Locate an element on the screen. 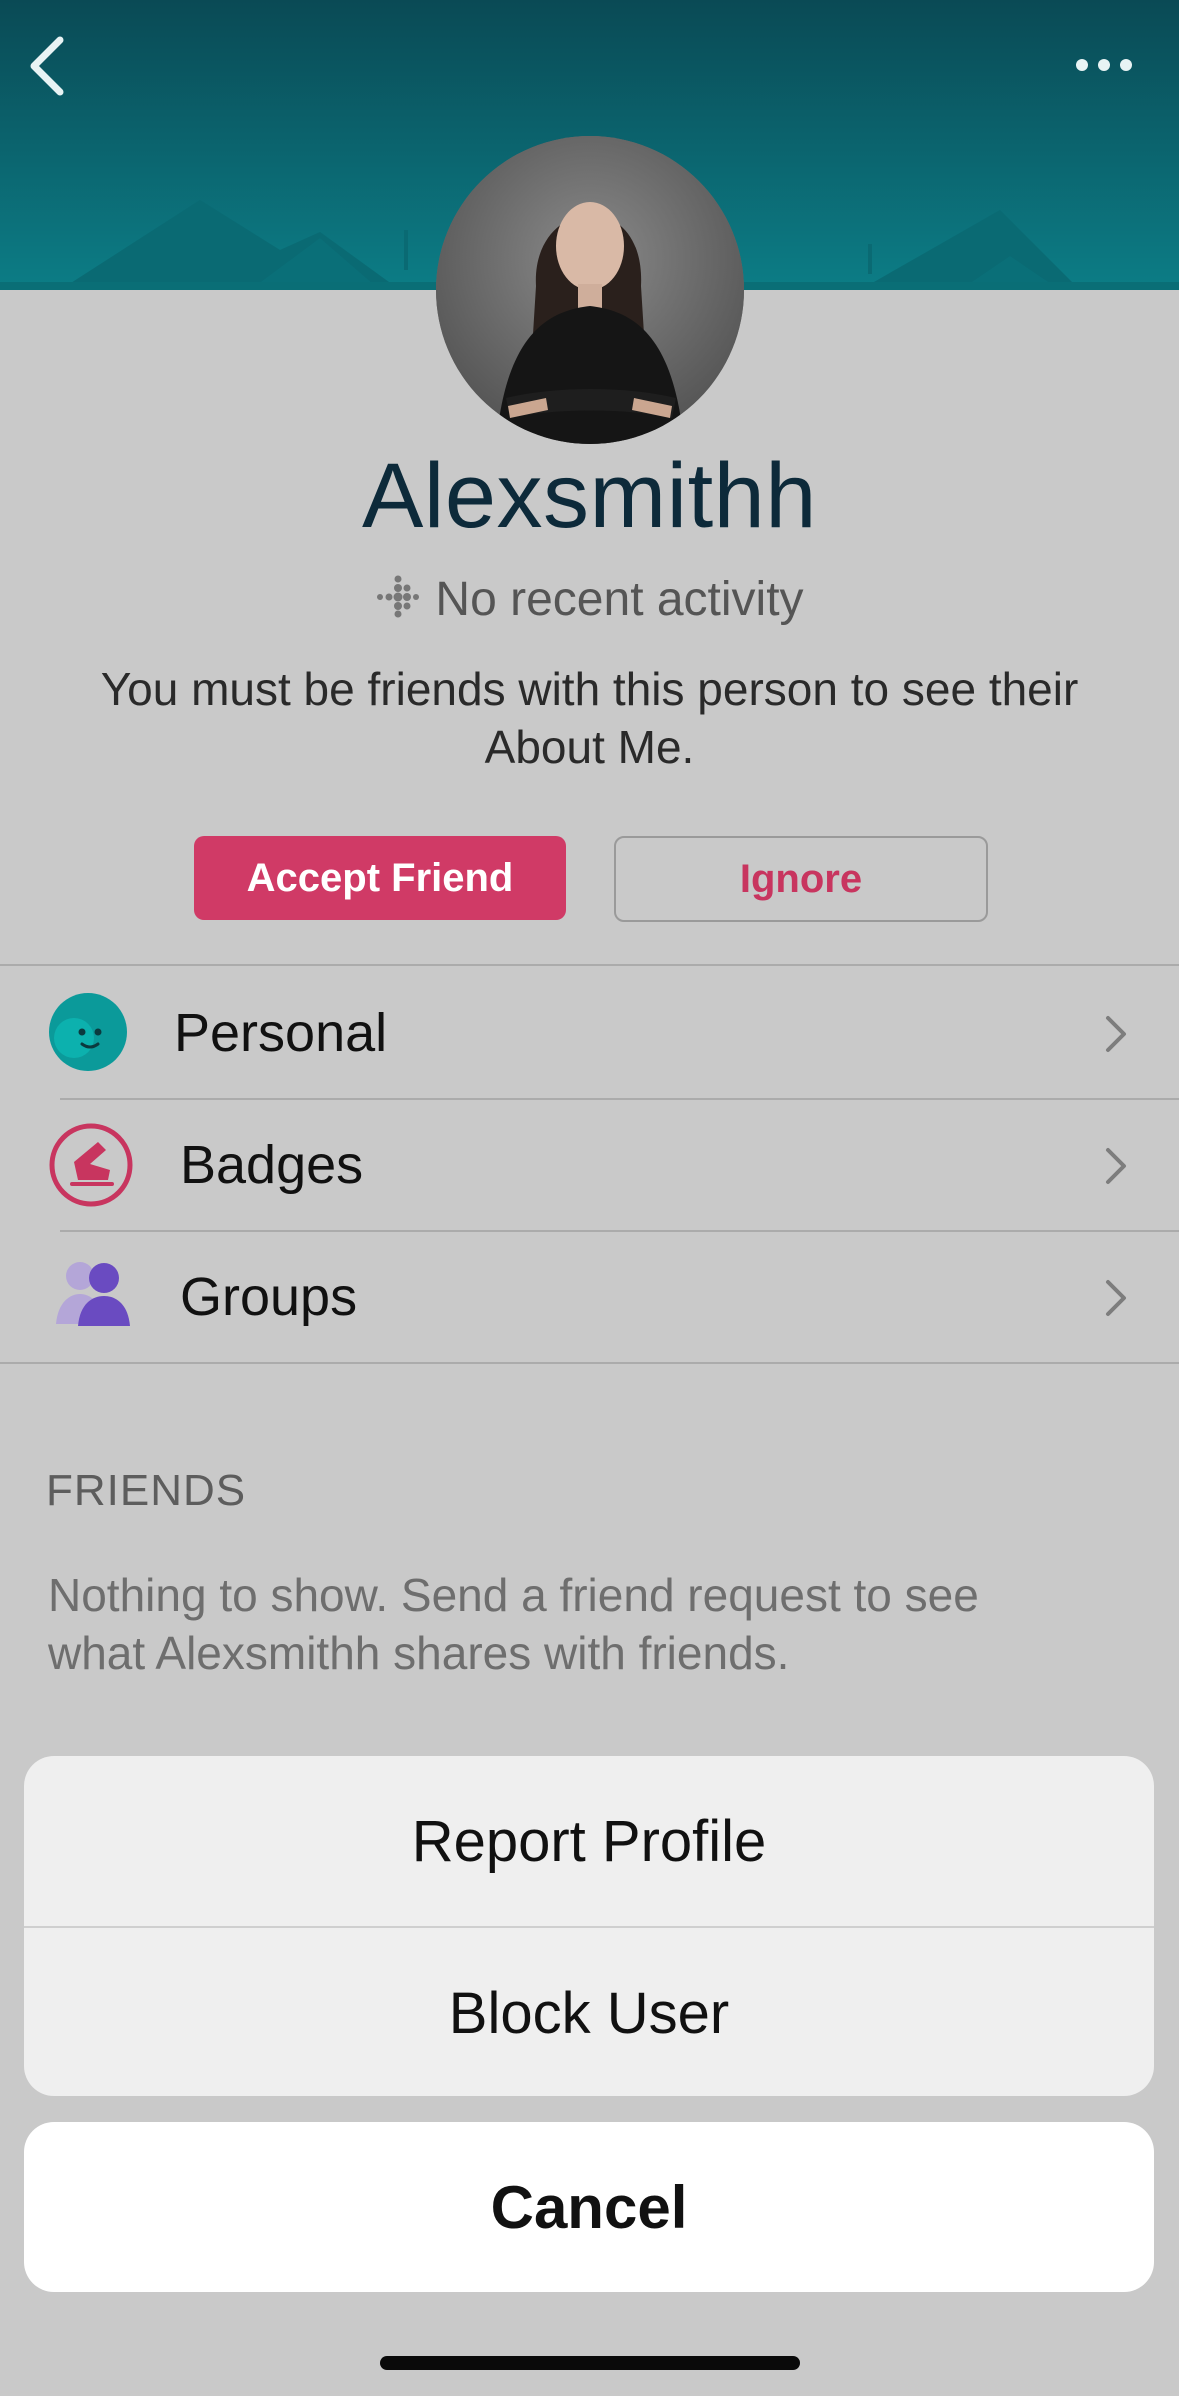 This screenshot has width=1179, height=2396. cancel-button: Cancel is located at coordinates (589, 2207).